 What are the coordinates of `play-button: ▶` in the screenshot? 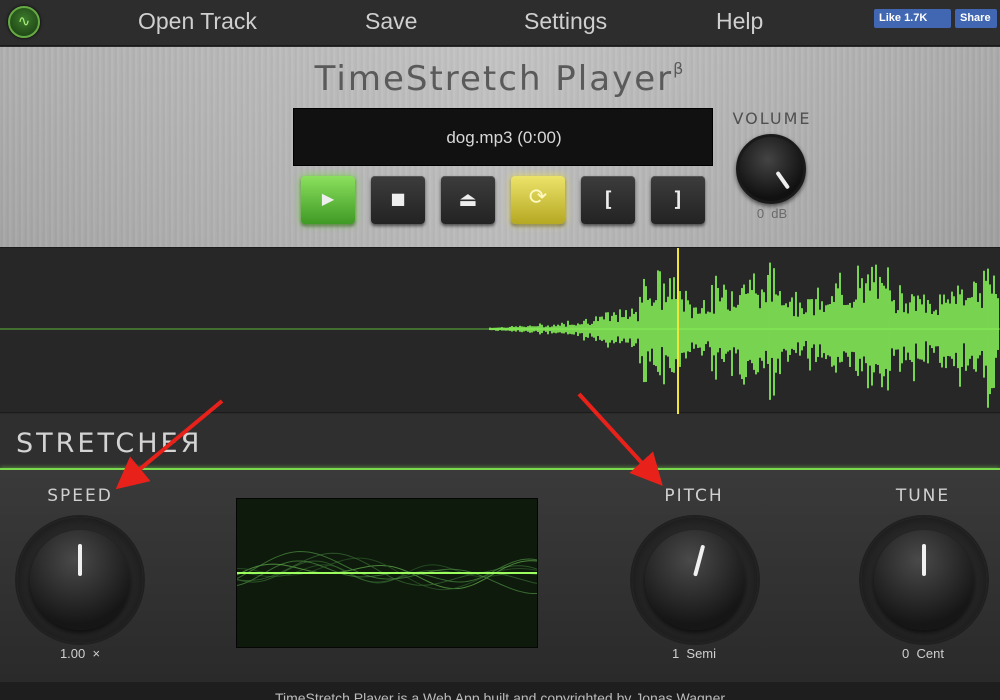 It's located at (328, 200).